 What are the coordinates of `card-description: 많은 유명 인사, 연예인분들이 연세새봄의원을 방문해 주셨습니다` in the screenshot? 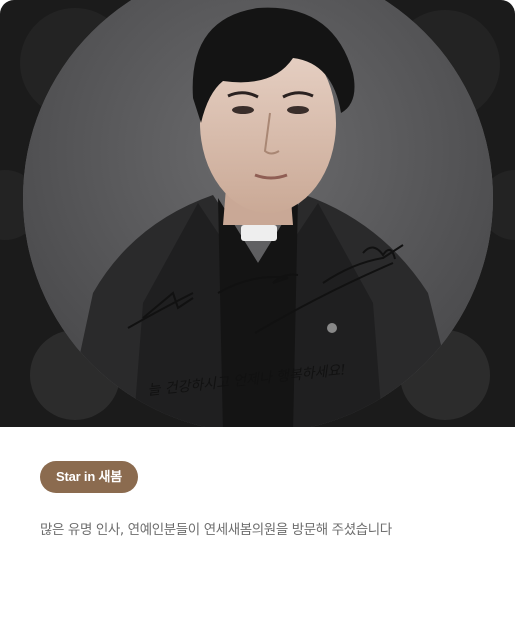 It's located at (216, 530).